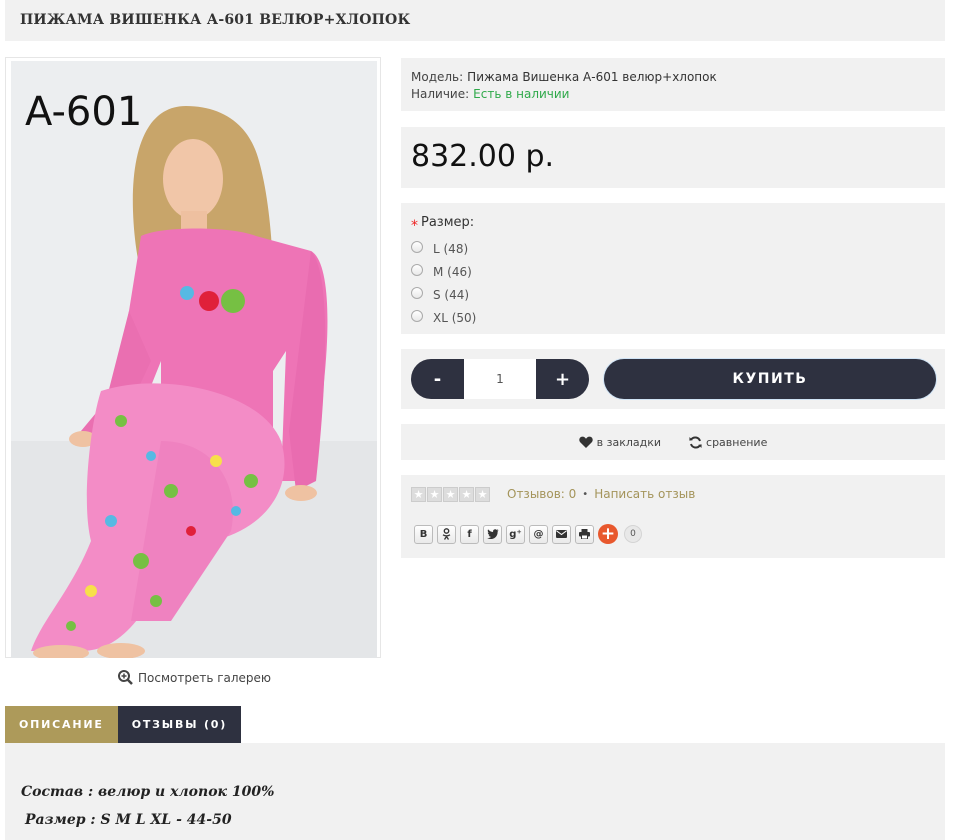  I want to click on quantity-stepper: - 1 +, so click(500, 379).